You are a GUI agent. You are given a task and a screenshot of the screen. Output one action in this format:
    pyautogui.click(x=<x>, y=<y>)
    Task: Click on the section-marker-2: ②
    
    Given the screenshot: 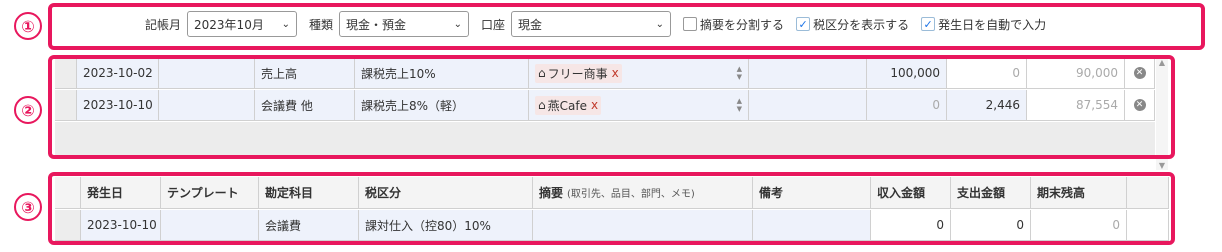 What is the action you would take?
    pyautogui.click(x=28, y=110)
    